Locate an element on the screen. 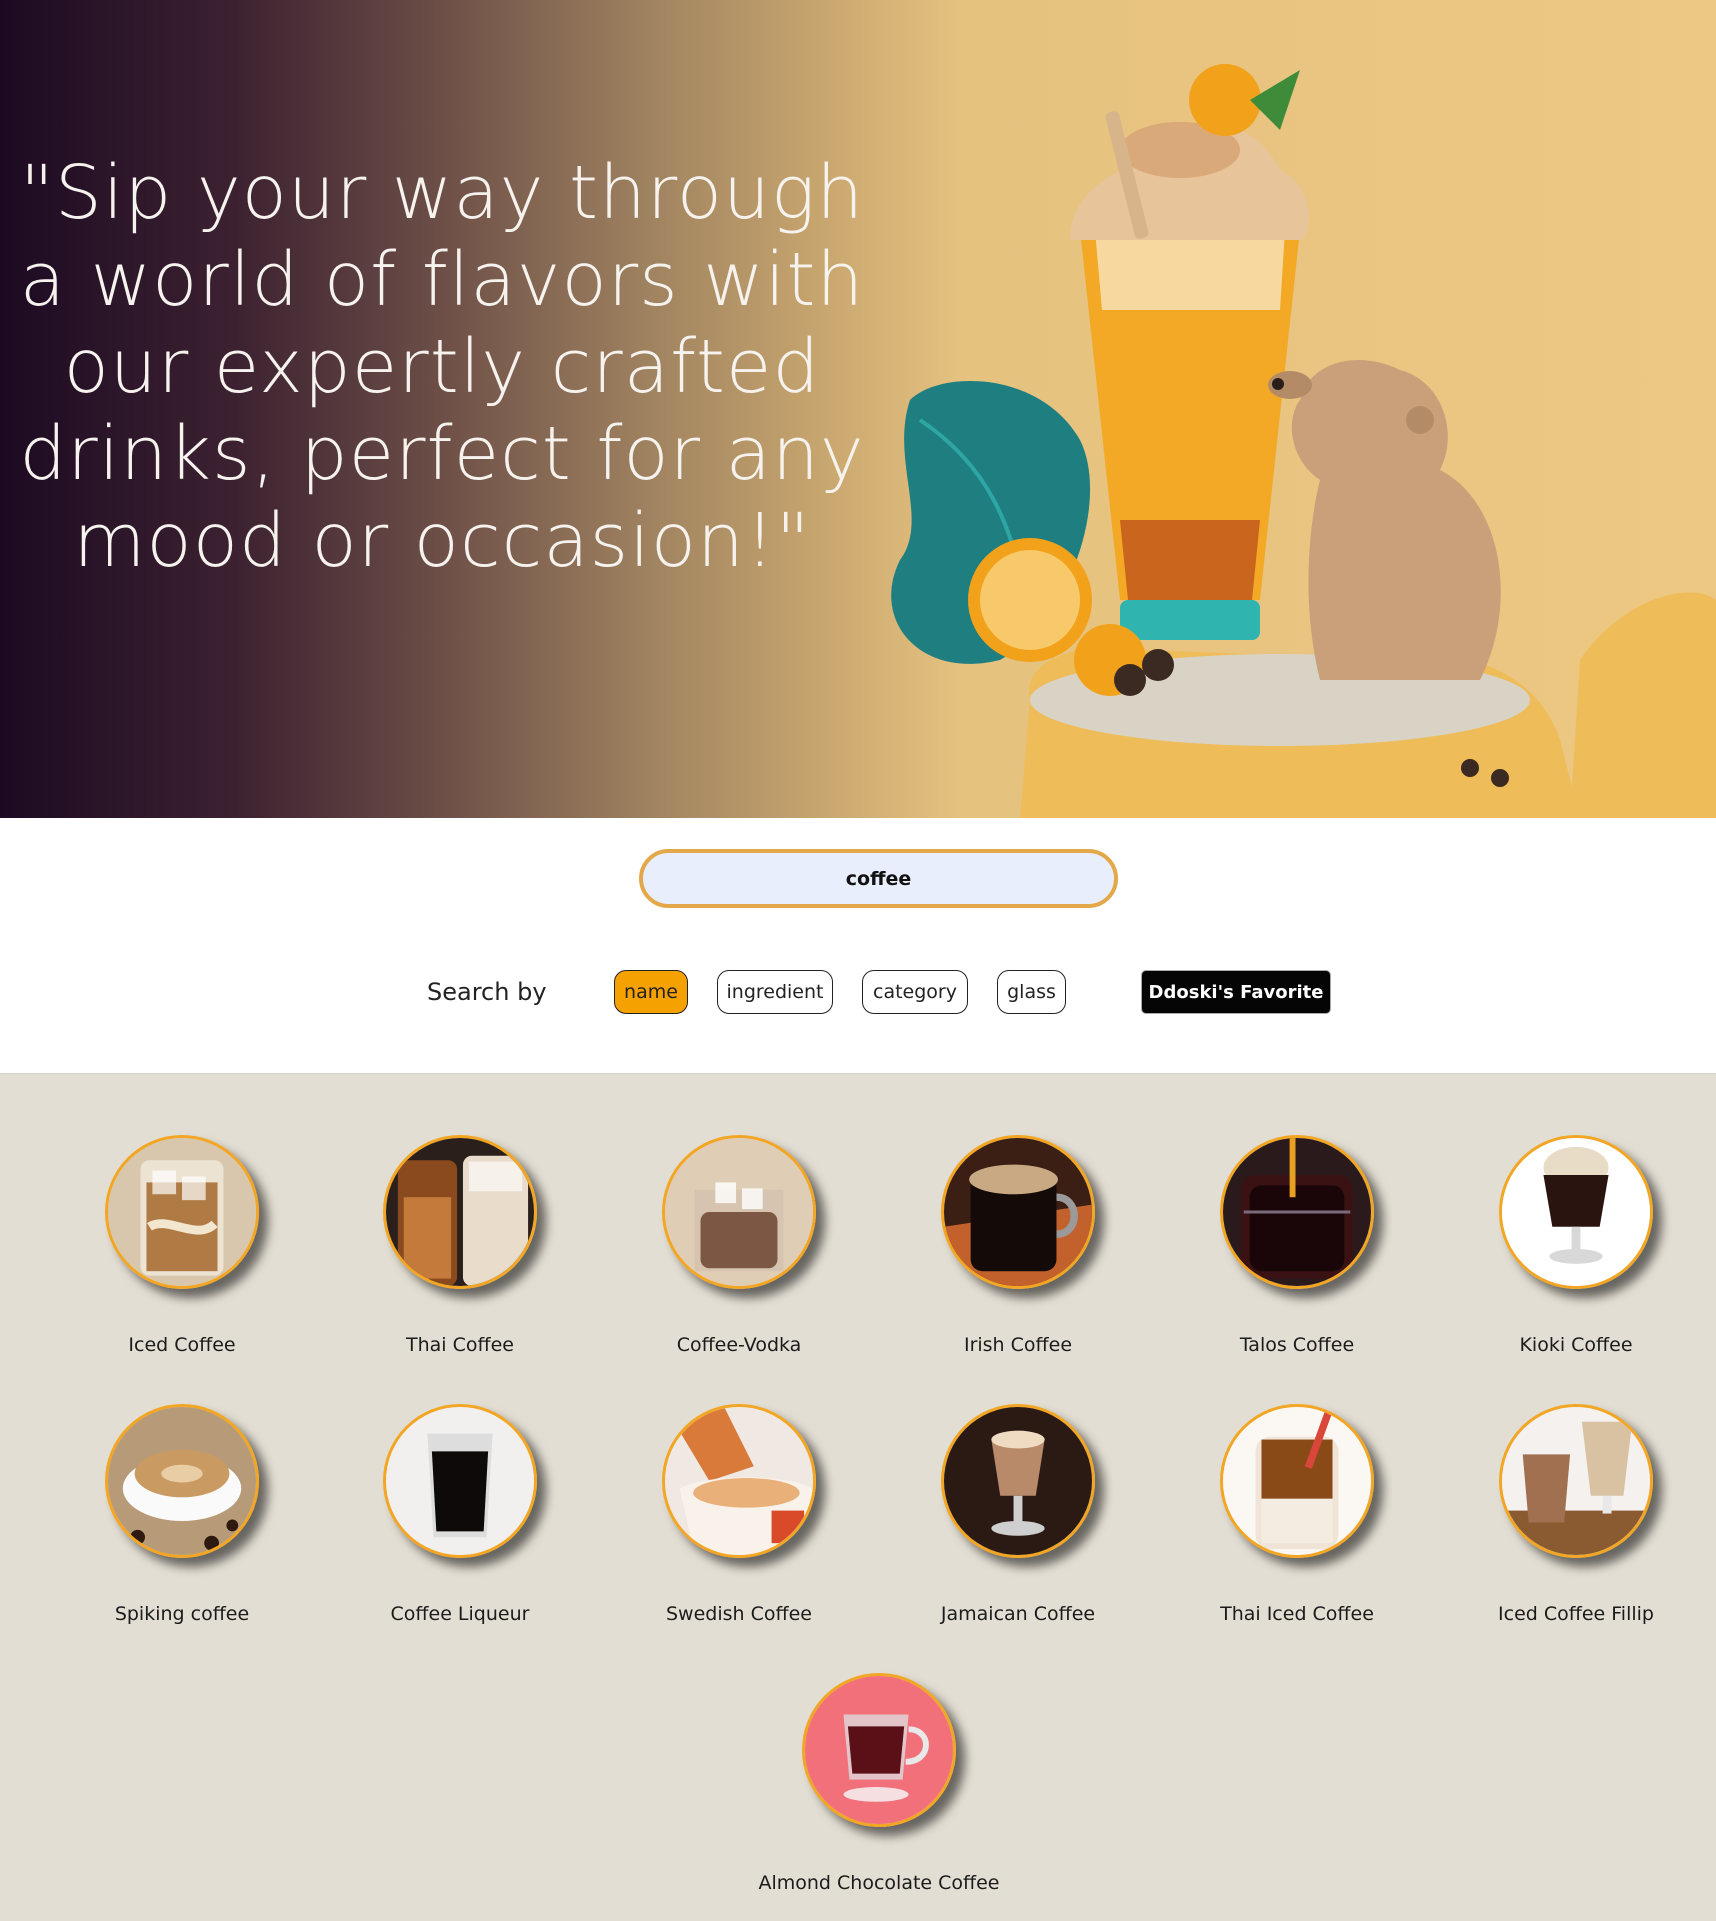  iced-coffee-glass-icon is located at coordinates (182, 1212).